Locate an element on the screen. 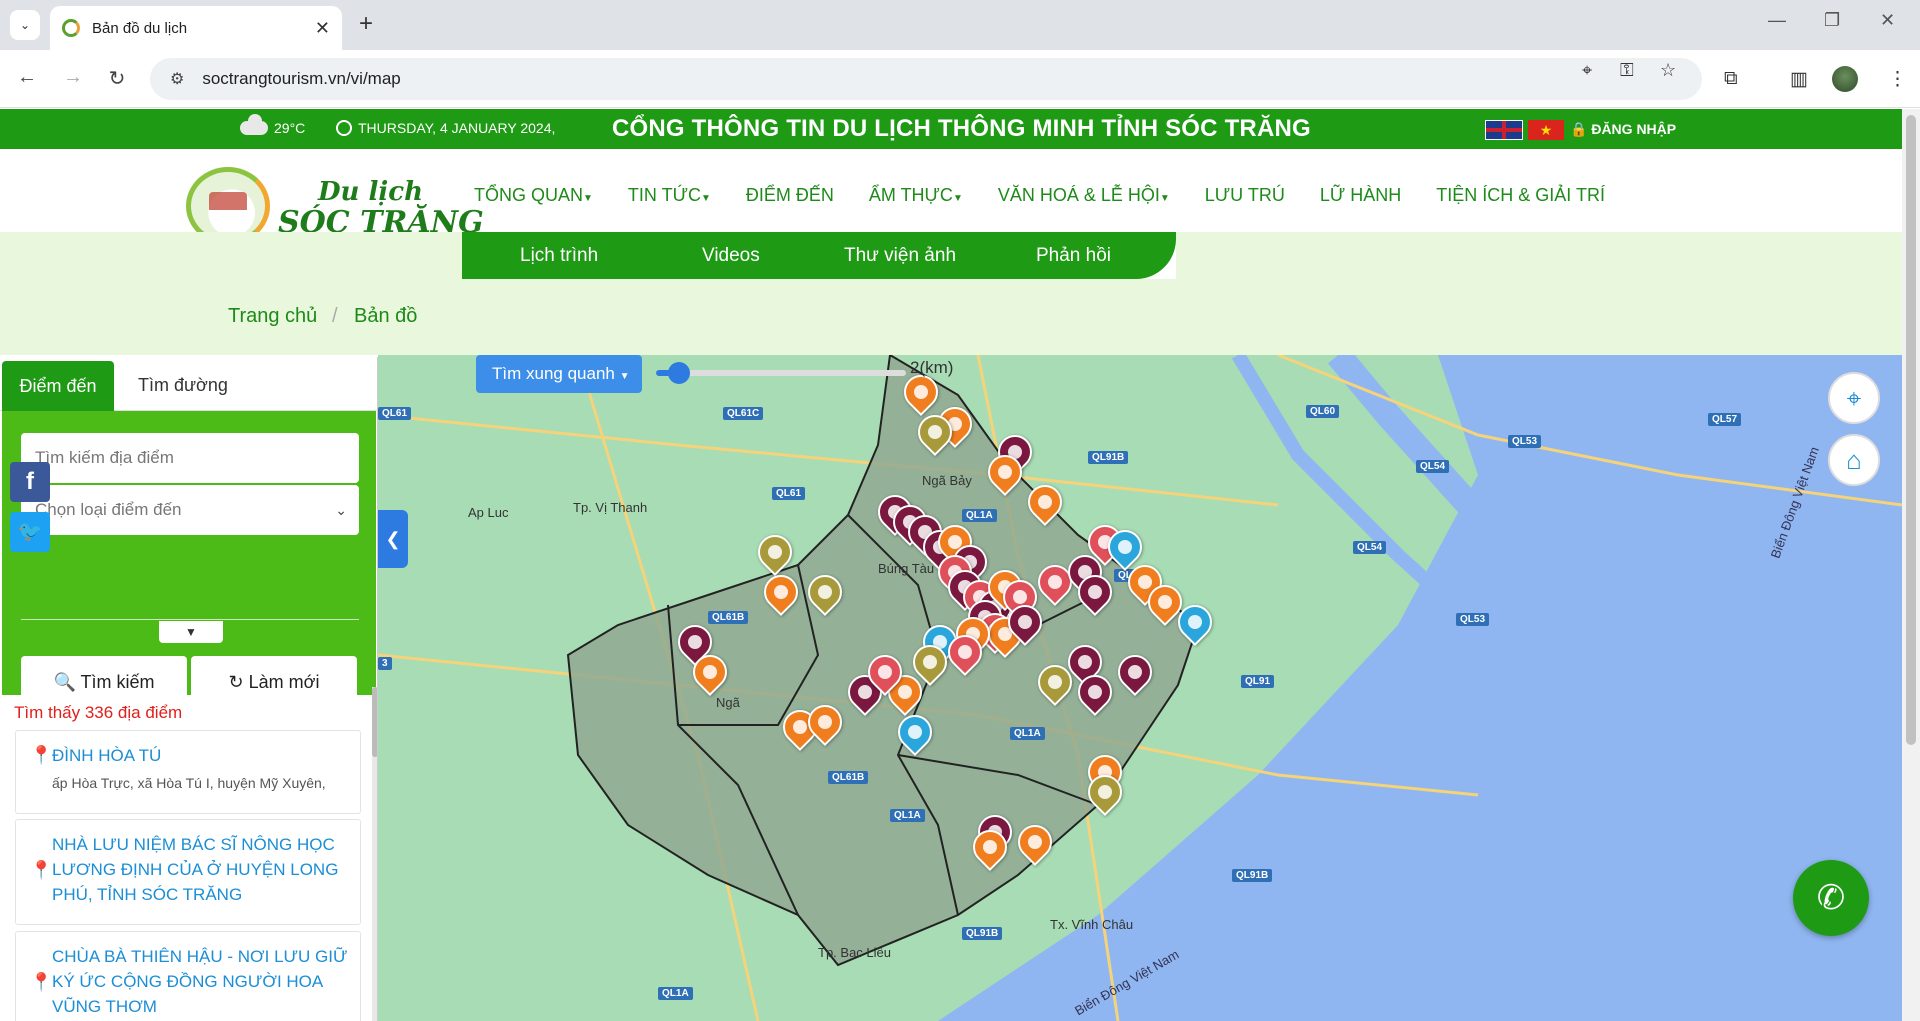 Image resolution: width=1920 pixels, height=1021 pixels. twitter-icon: 🐦 is located at coordinates (30, 532).